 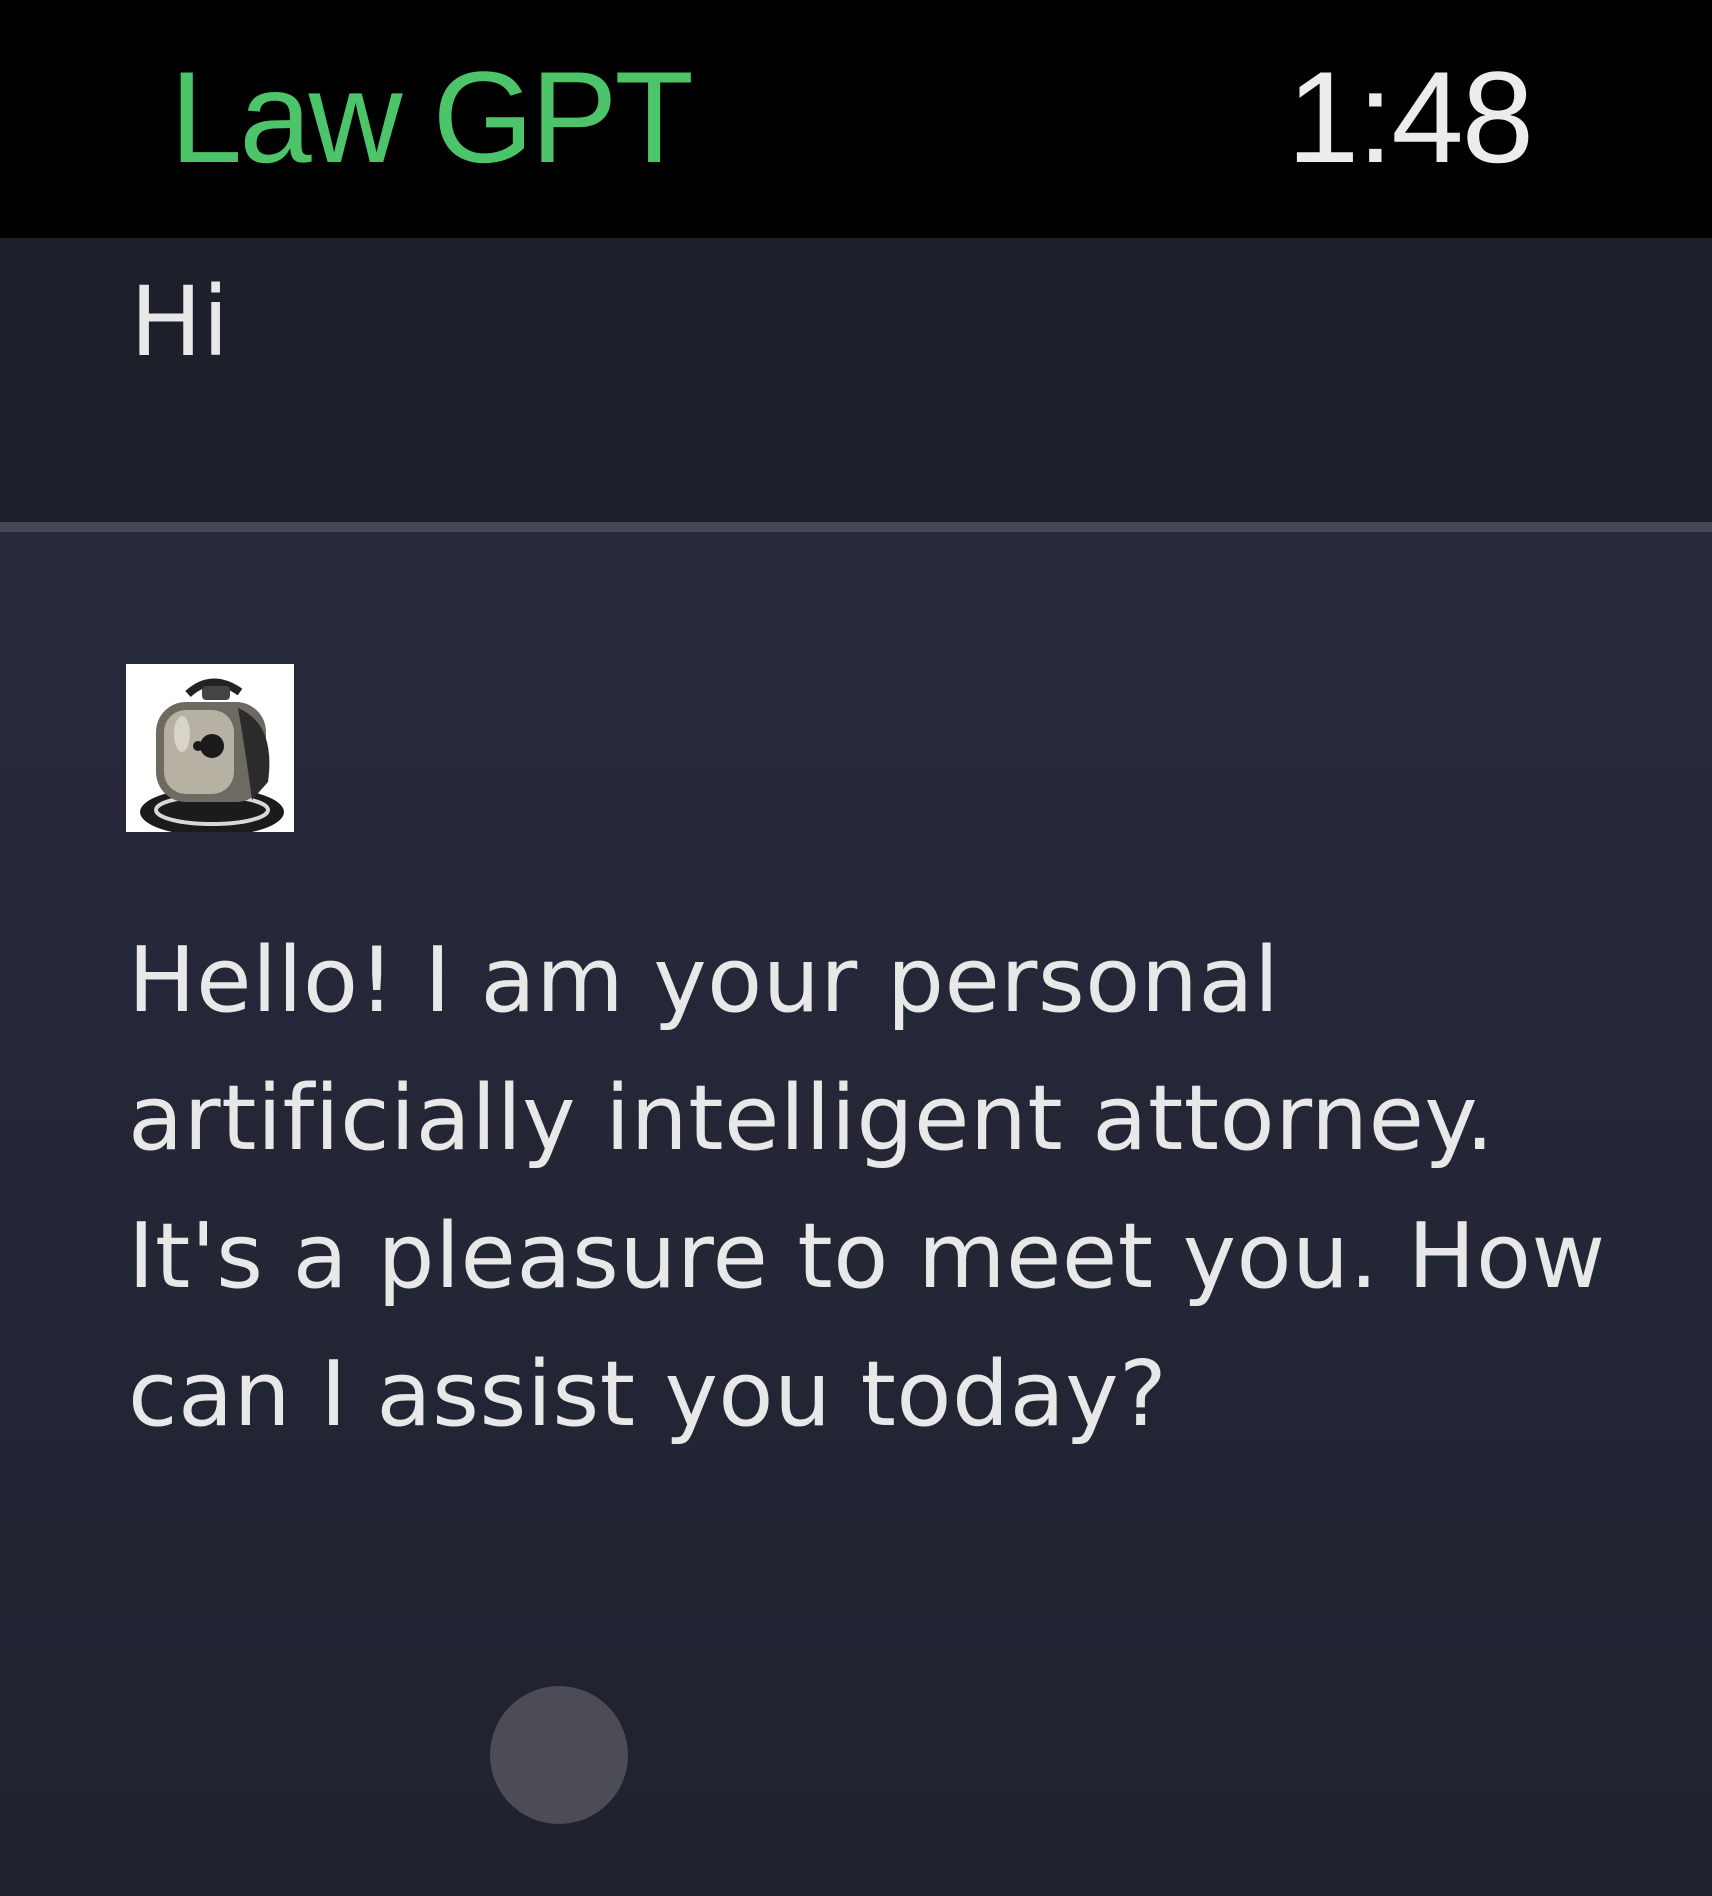 What do you see at coordinates (856, 527) in the screenshot?
I see `message-divider` at bounding box center [856, 527].